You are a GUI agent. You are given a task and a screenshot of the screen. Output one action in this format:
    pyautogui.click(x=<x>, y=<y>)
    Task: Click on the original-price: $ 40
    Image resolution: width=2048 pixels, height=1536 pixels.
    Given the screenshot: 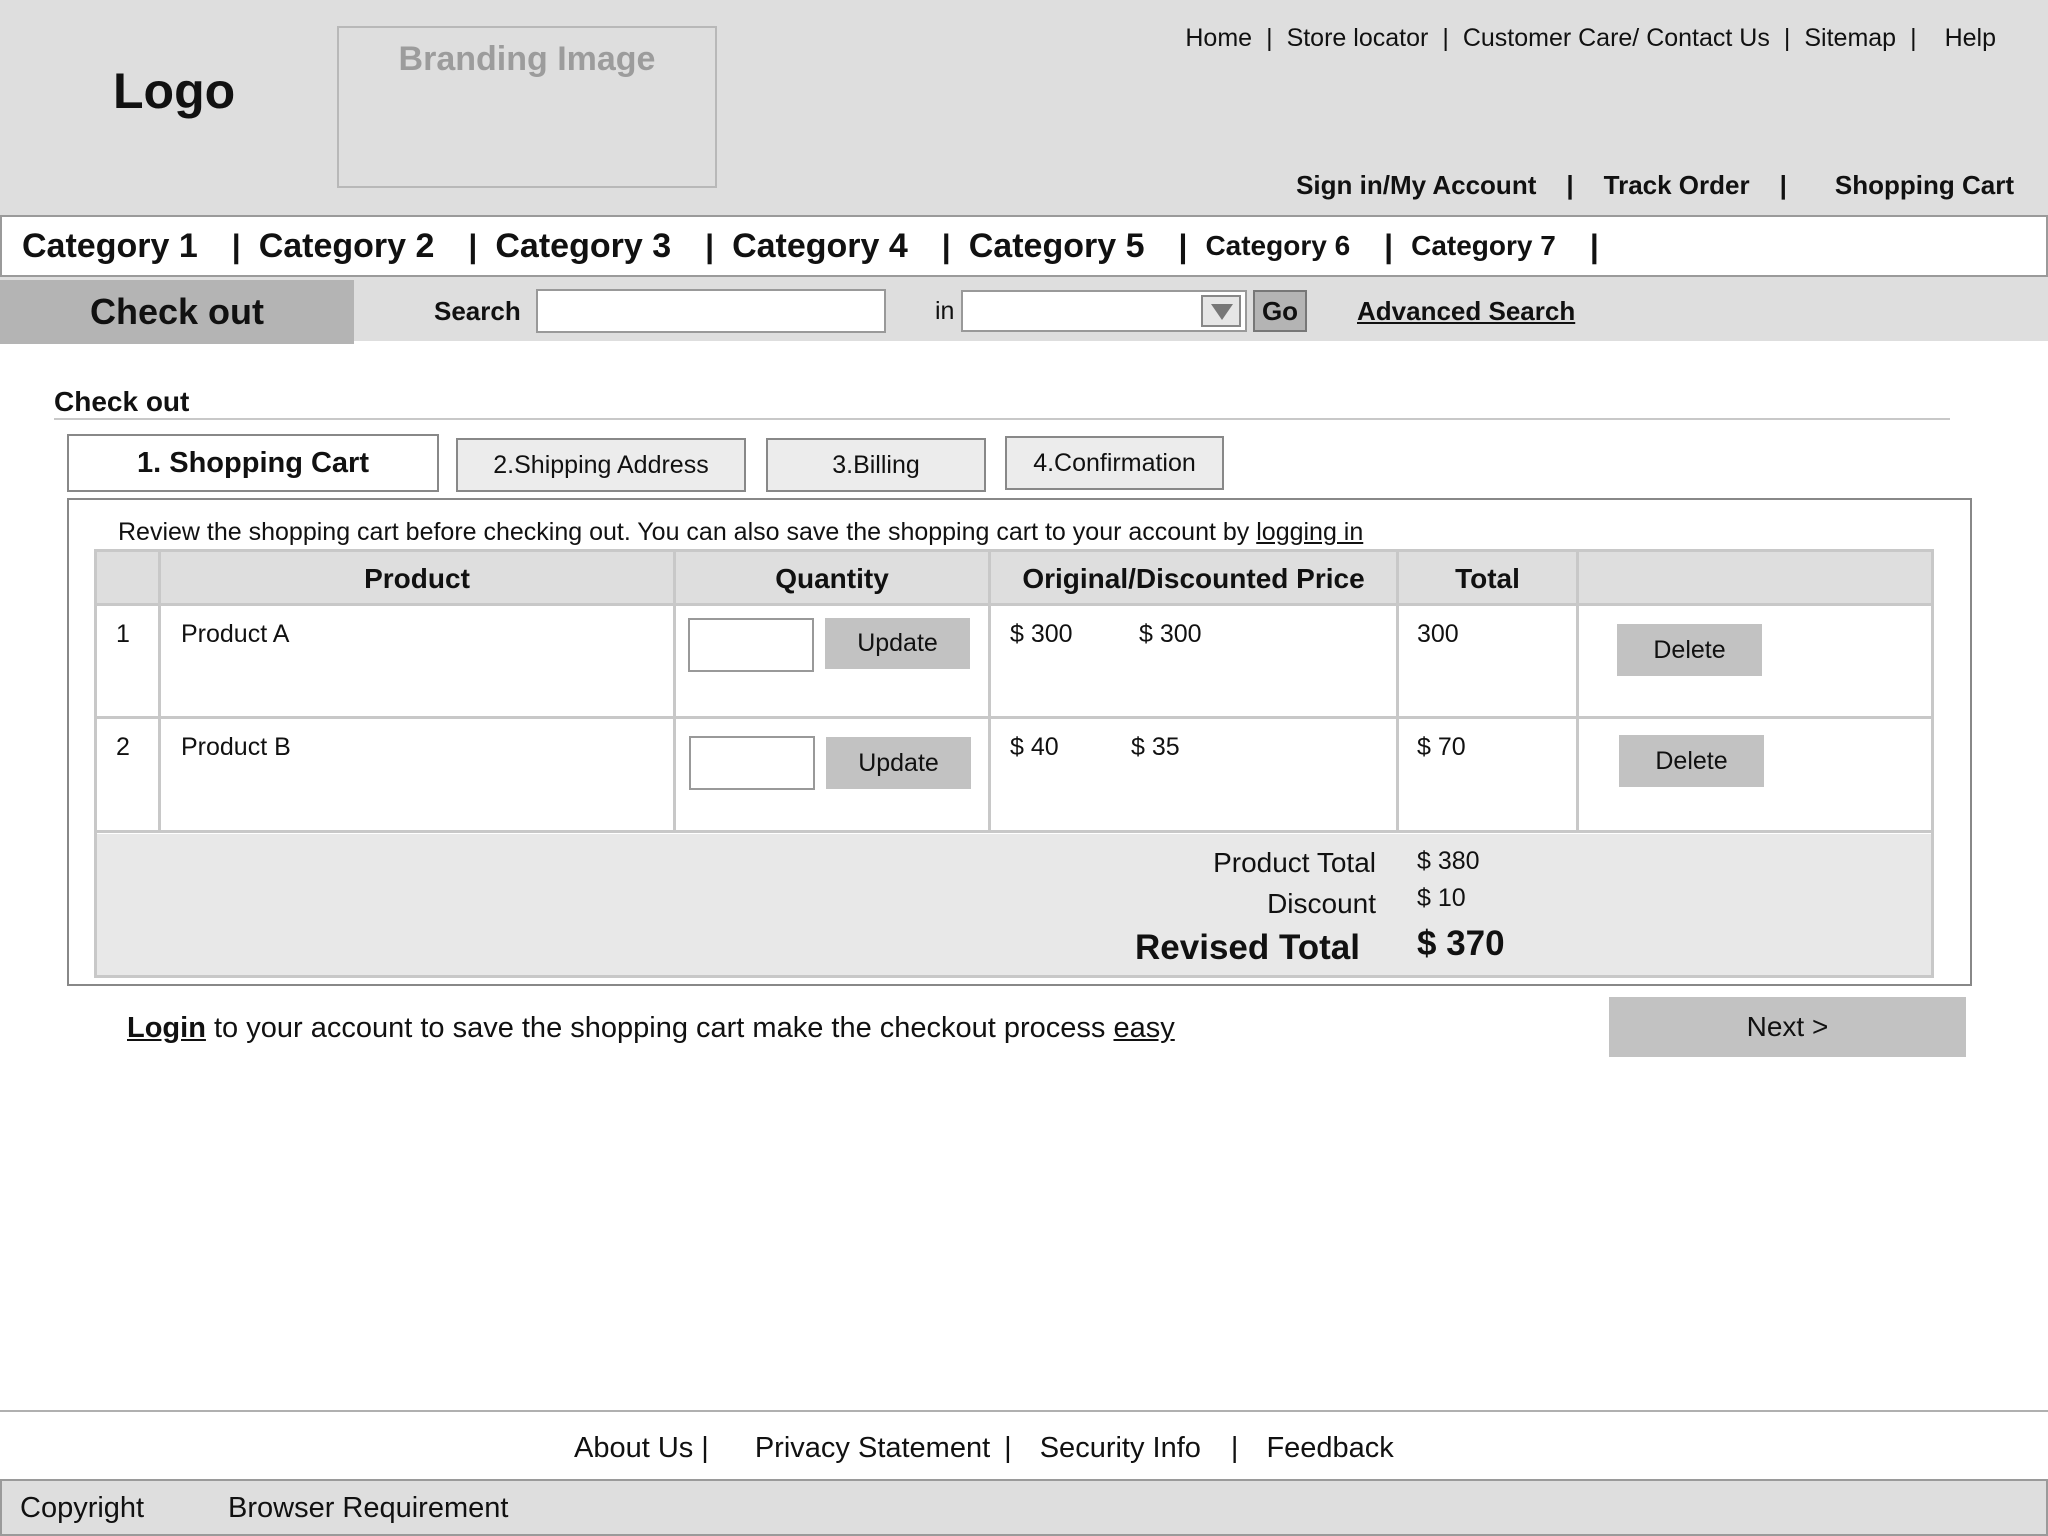 What is the action you would take?
    pyautogui.click(x=1034, y=747)
    